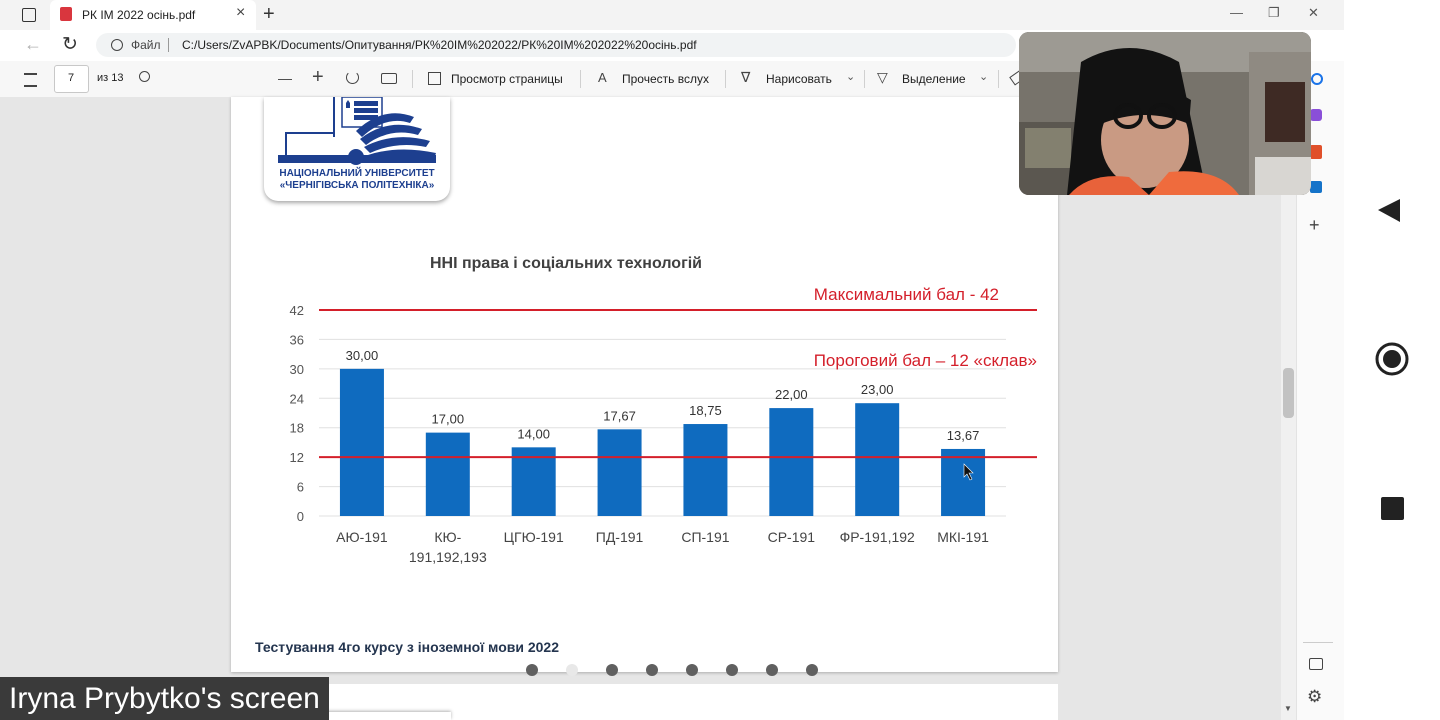 The image size is (1440, 720). Describe the element at coordinates (1288, 708) in the screenshot. I see `scroll-down-arrow: ▼` at that location.